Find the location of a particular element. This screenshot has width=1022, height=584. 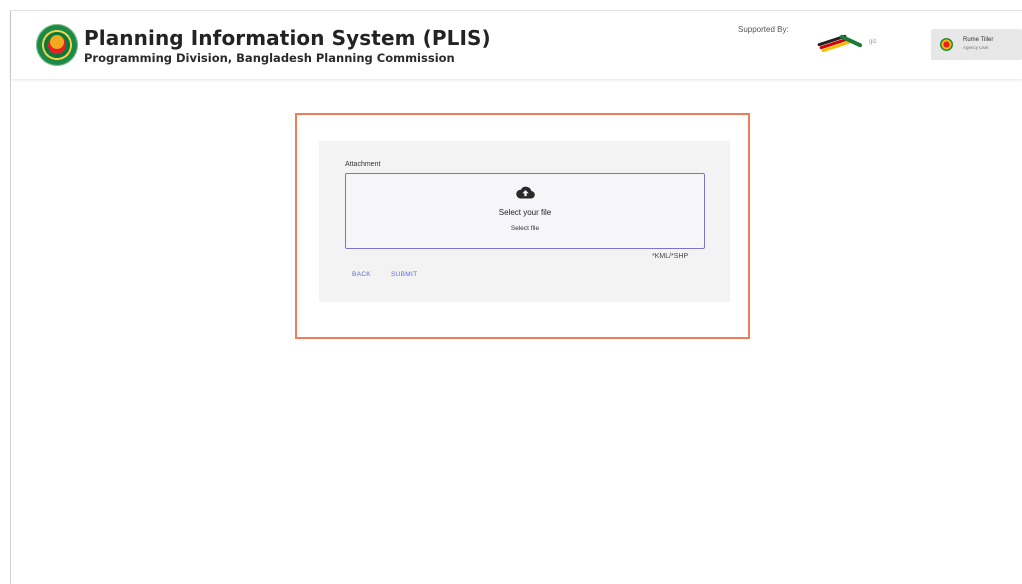

cloud-upload-icon is located at coordinates (525, 192).